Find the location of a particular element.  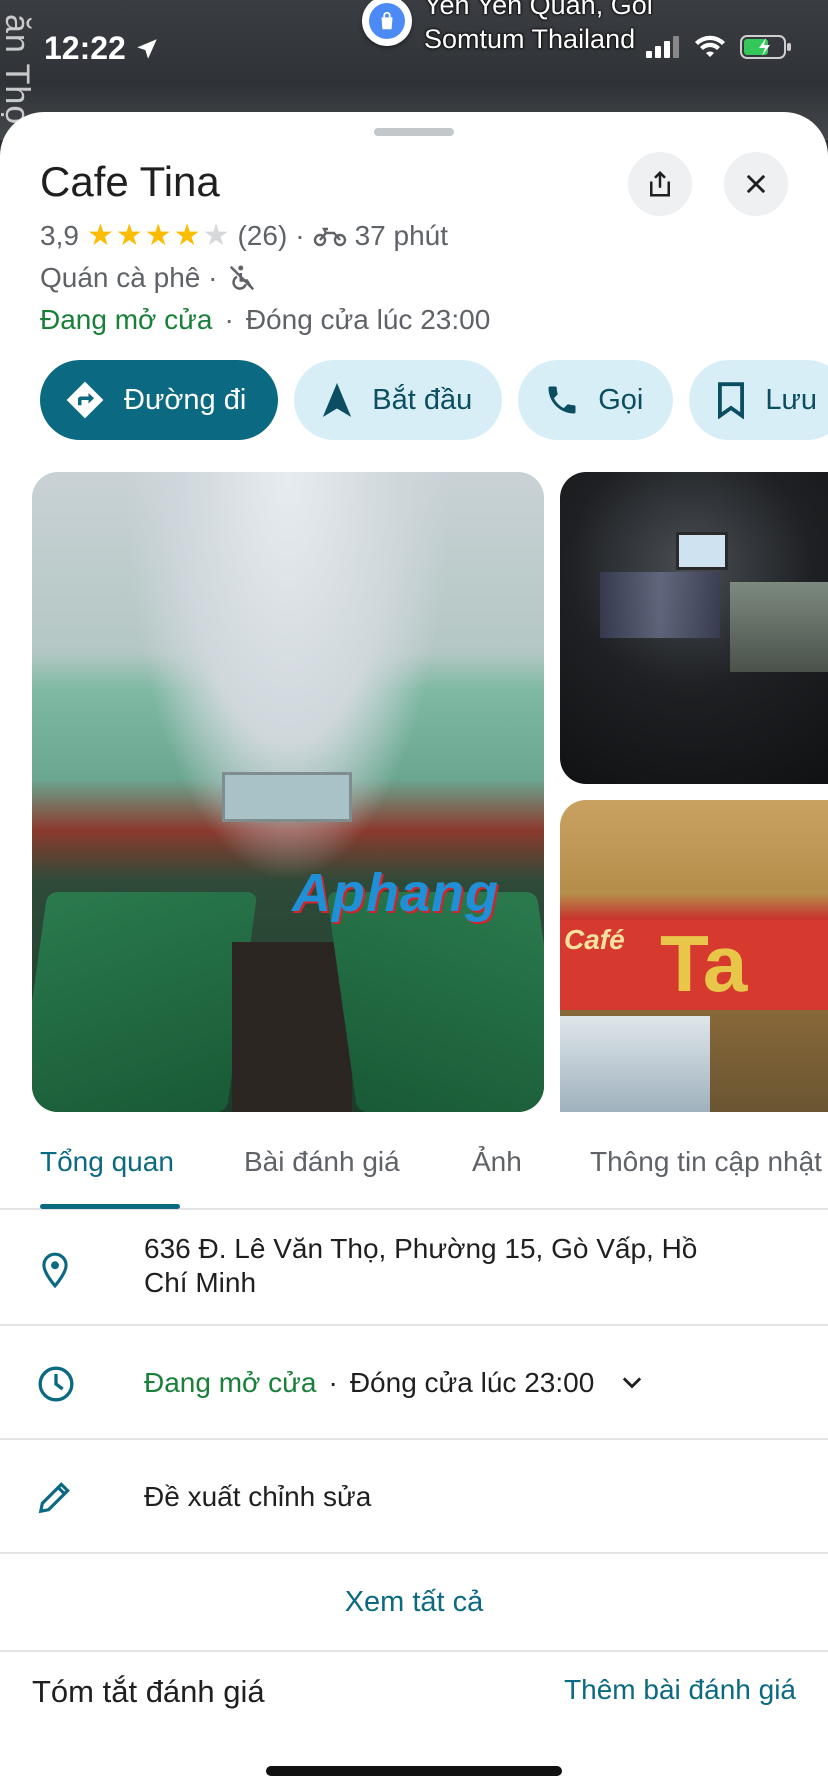

tab-updates: Thông tin cập nhật is located at coordinates (706, 1162).